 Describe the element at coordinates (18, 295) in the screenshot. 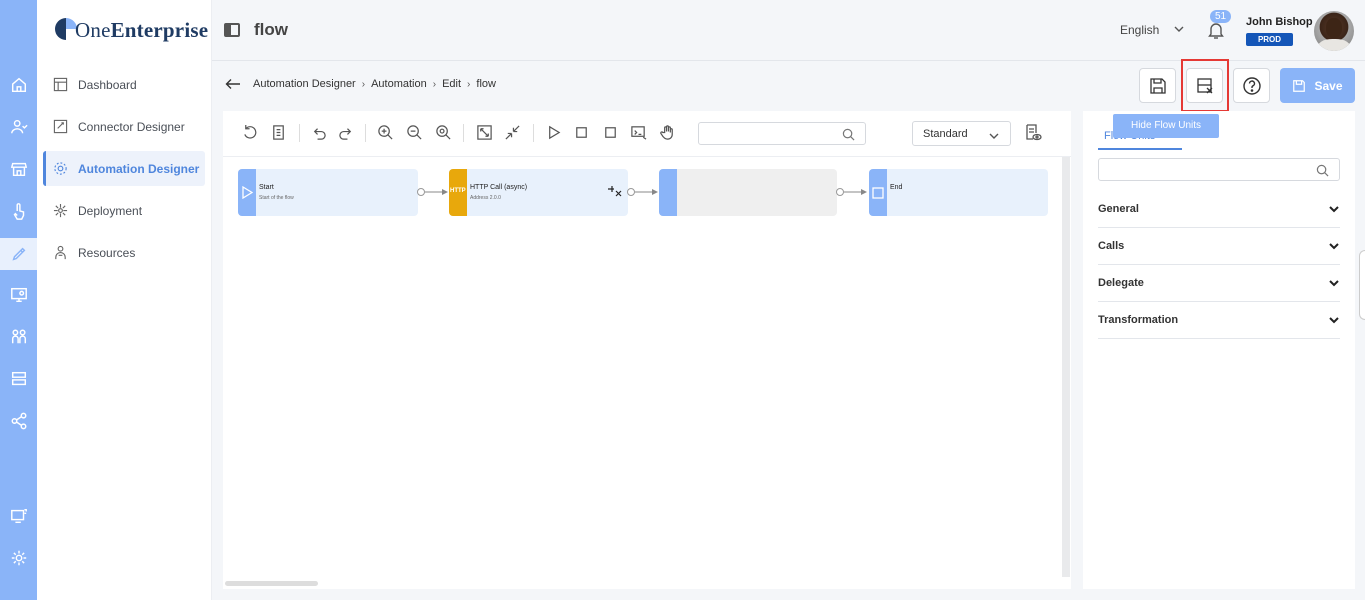

I see `monitor-settings-icon` at that location.